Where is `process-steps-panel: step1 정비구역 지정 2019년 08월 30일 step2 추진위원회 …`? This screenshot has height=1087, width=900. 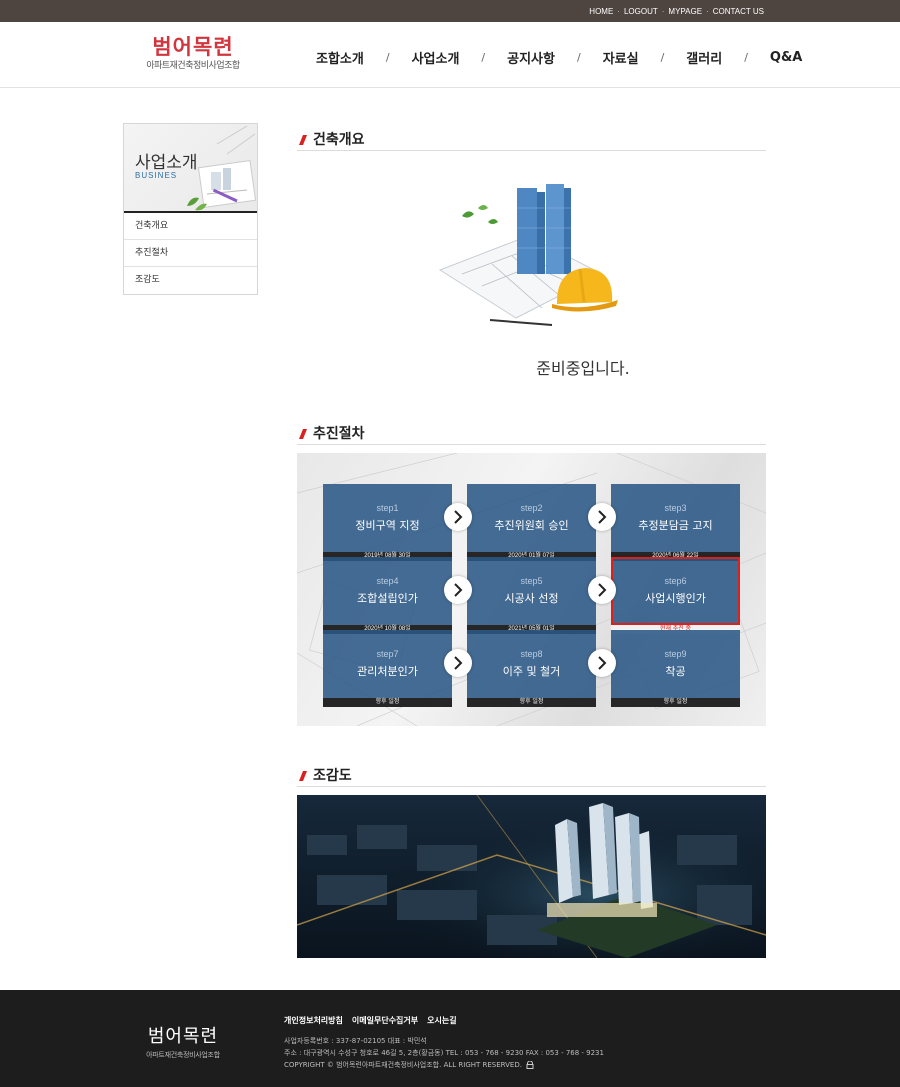
process-steps-panel: step1 정비구역 지정 2019년 08월 30일 step2 추진위원회 … is located at coordinates (531, 589).